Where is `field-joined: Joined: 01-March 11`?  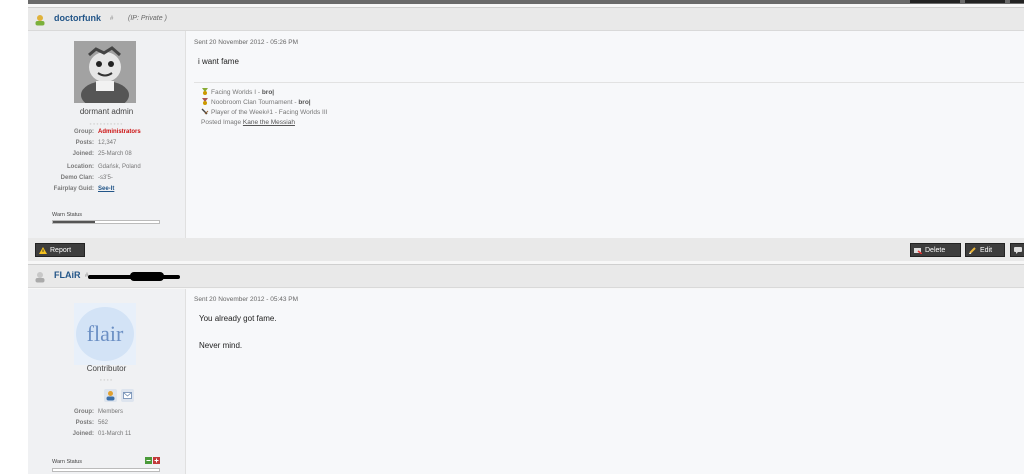 field-joined: Joined: 01-March 11 is located at coordinates (80, 434).